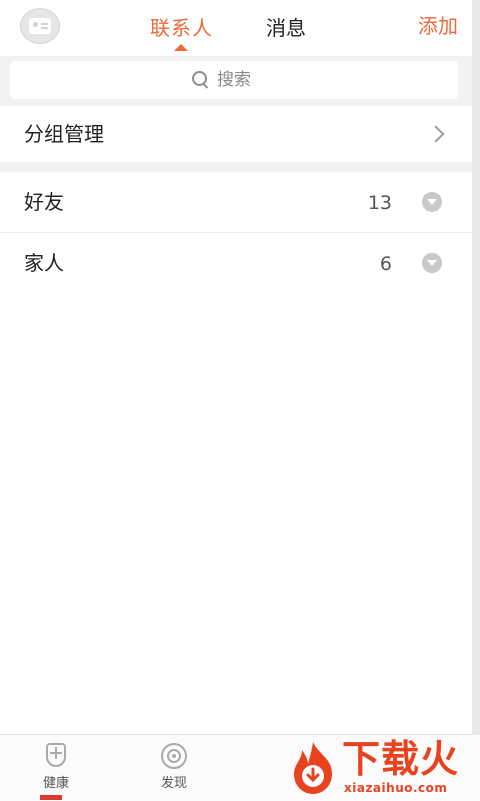  Describe the element at coordinates (56, 770) in the screenshot. I see `nav-item-health: 健康` at that location.